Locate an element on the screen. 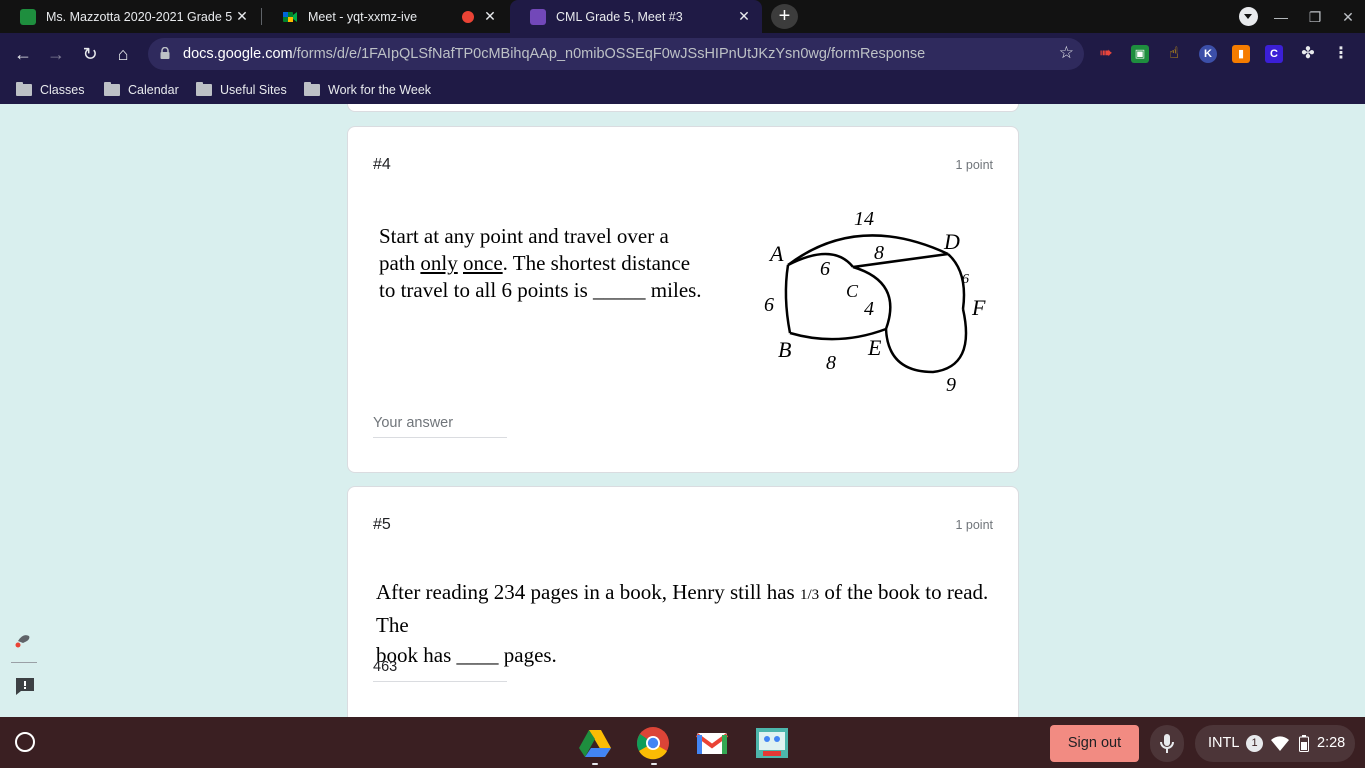  classroom-app-icon is located at coordinates (772, 743).